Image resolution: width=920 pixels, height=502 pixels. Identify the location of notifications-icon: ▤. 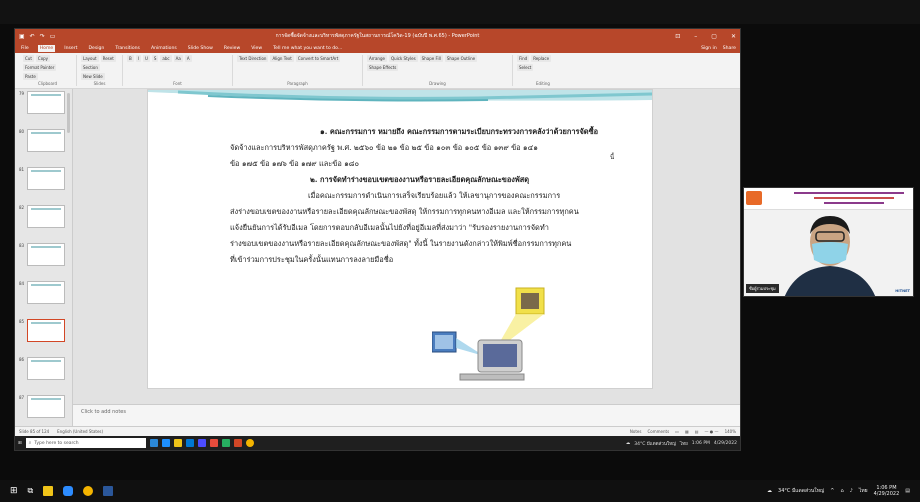
(907, 491).